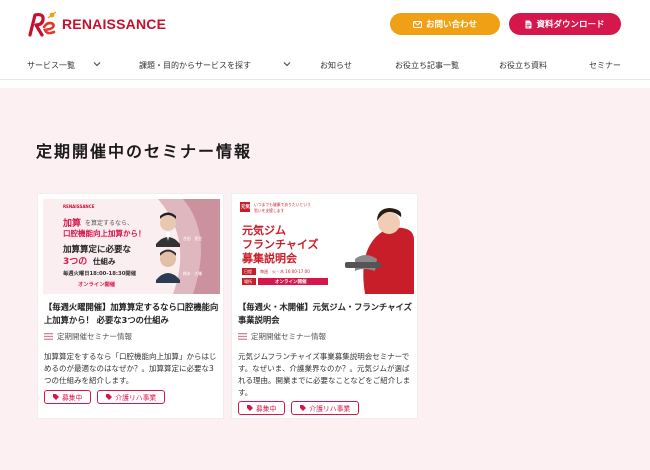 This screenshot has width=650, height=470. What do you see at coordinates (104, 233) in the screenshot?
I see `banner-line2: 口腔機能向上加算から！` at bounding box center [104, 233].